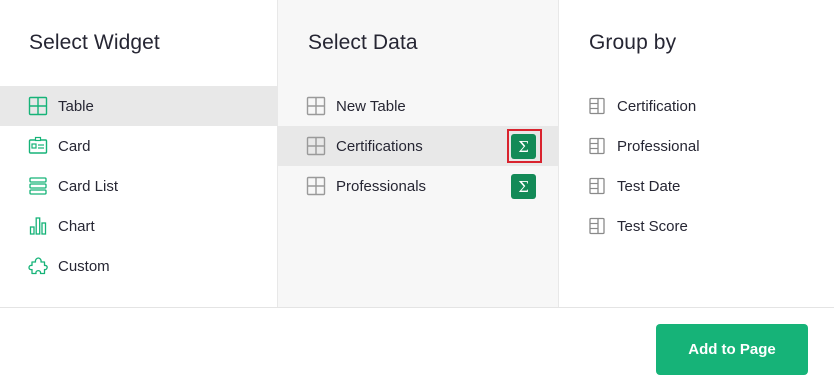  What do you see at coordinates (418, 106) in the screenshot?
I see `data-item-new-table: New Table` at bounding box center [418, 106].